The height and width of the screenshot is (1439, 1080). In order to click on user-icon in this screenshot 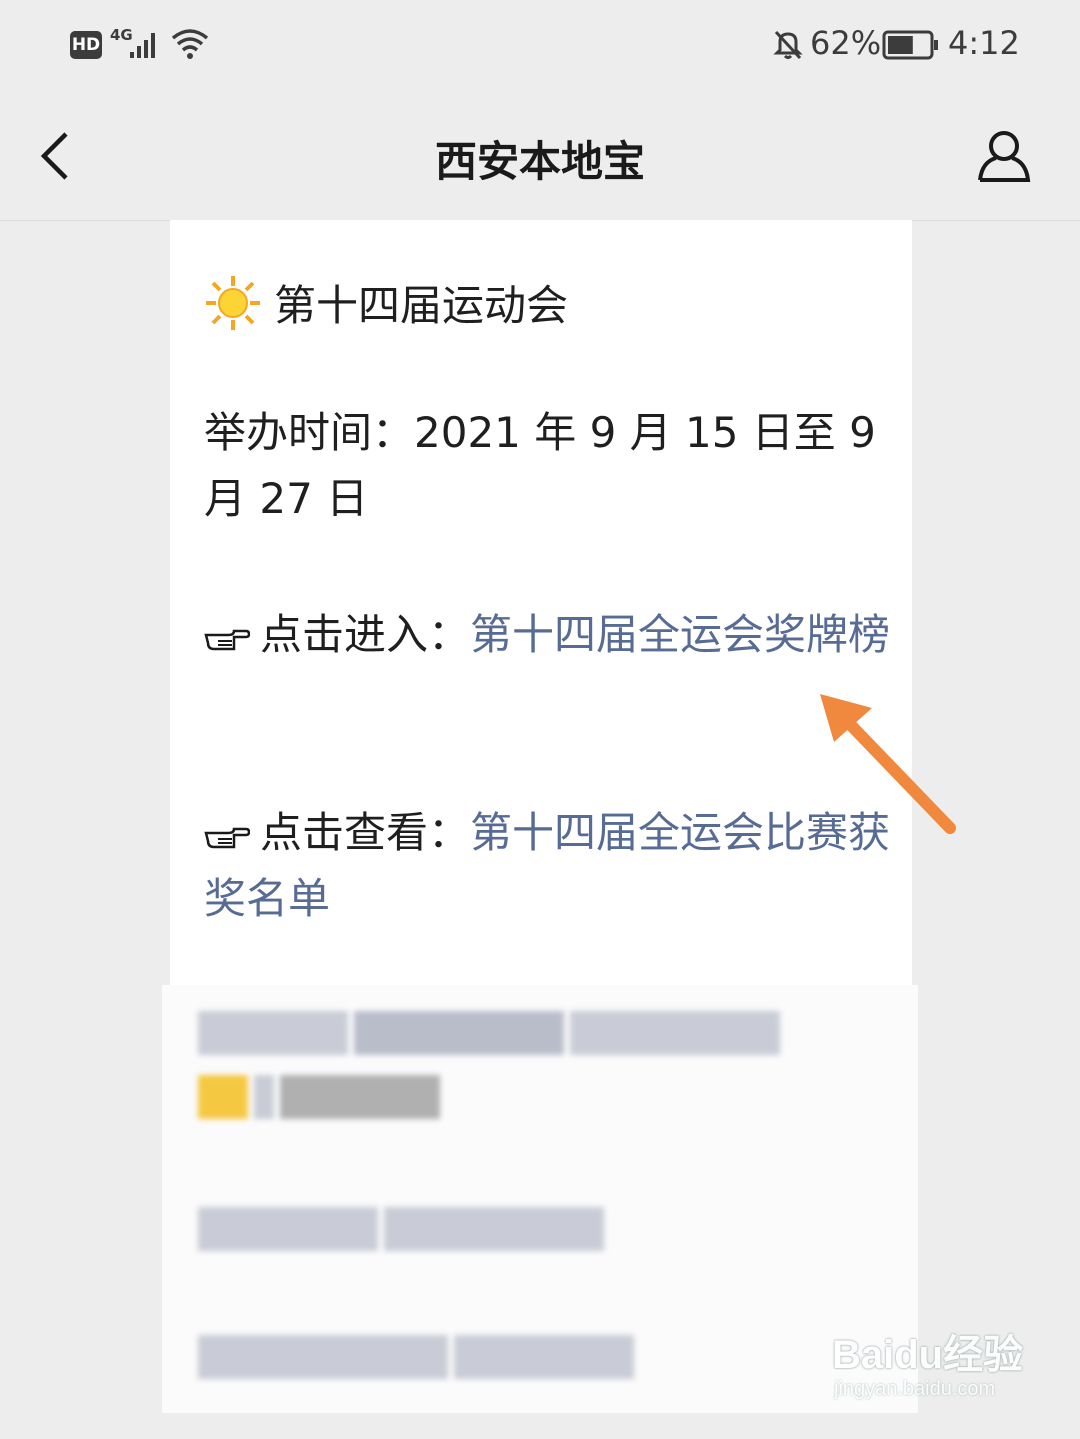, I will do `click(1004, 156)`.